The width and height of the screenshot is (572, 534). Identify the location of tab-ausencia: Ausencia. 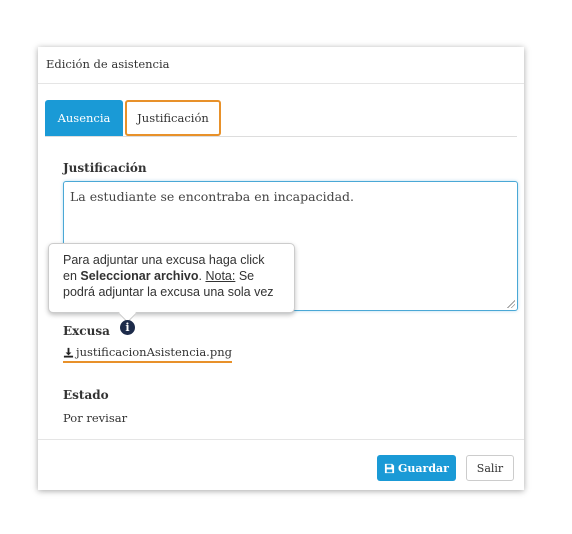
(84, 118).